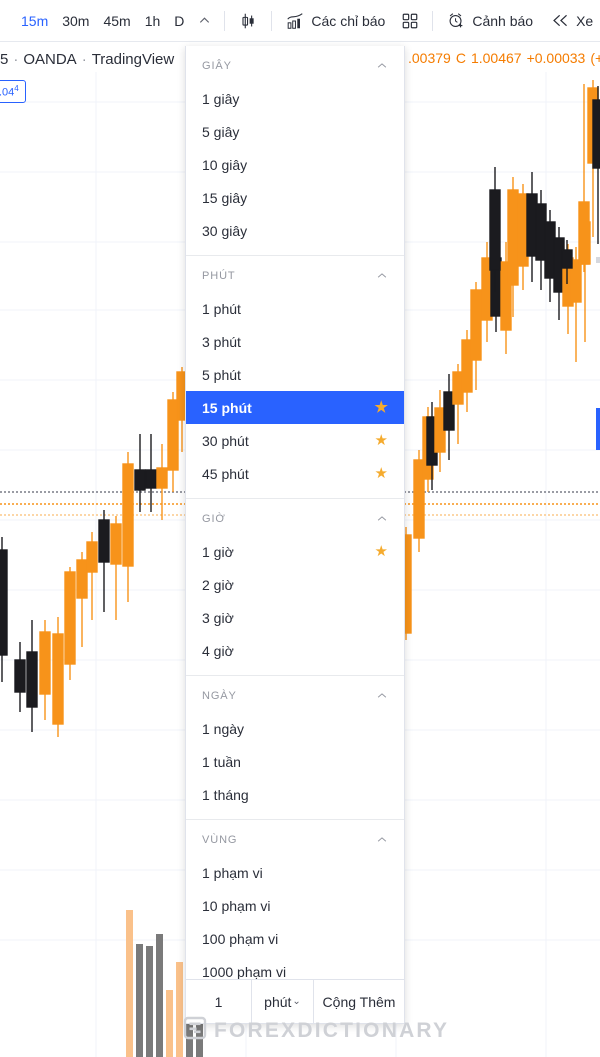 This screenshot has height=1057, width=600. What do you see at coordinates (295, 440) in the screenshot?
I see `menu-item-30-phut: 30 phút ★` at bounding box center [295, 440].